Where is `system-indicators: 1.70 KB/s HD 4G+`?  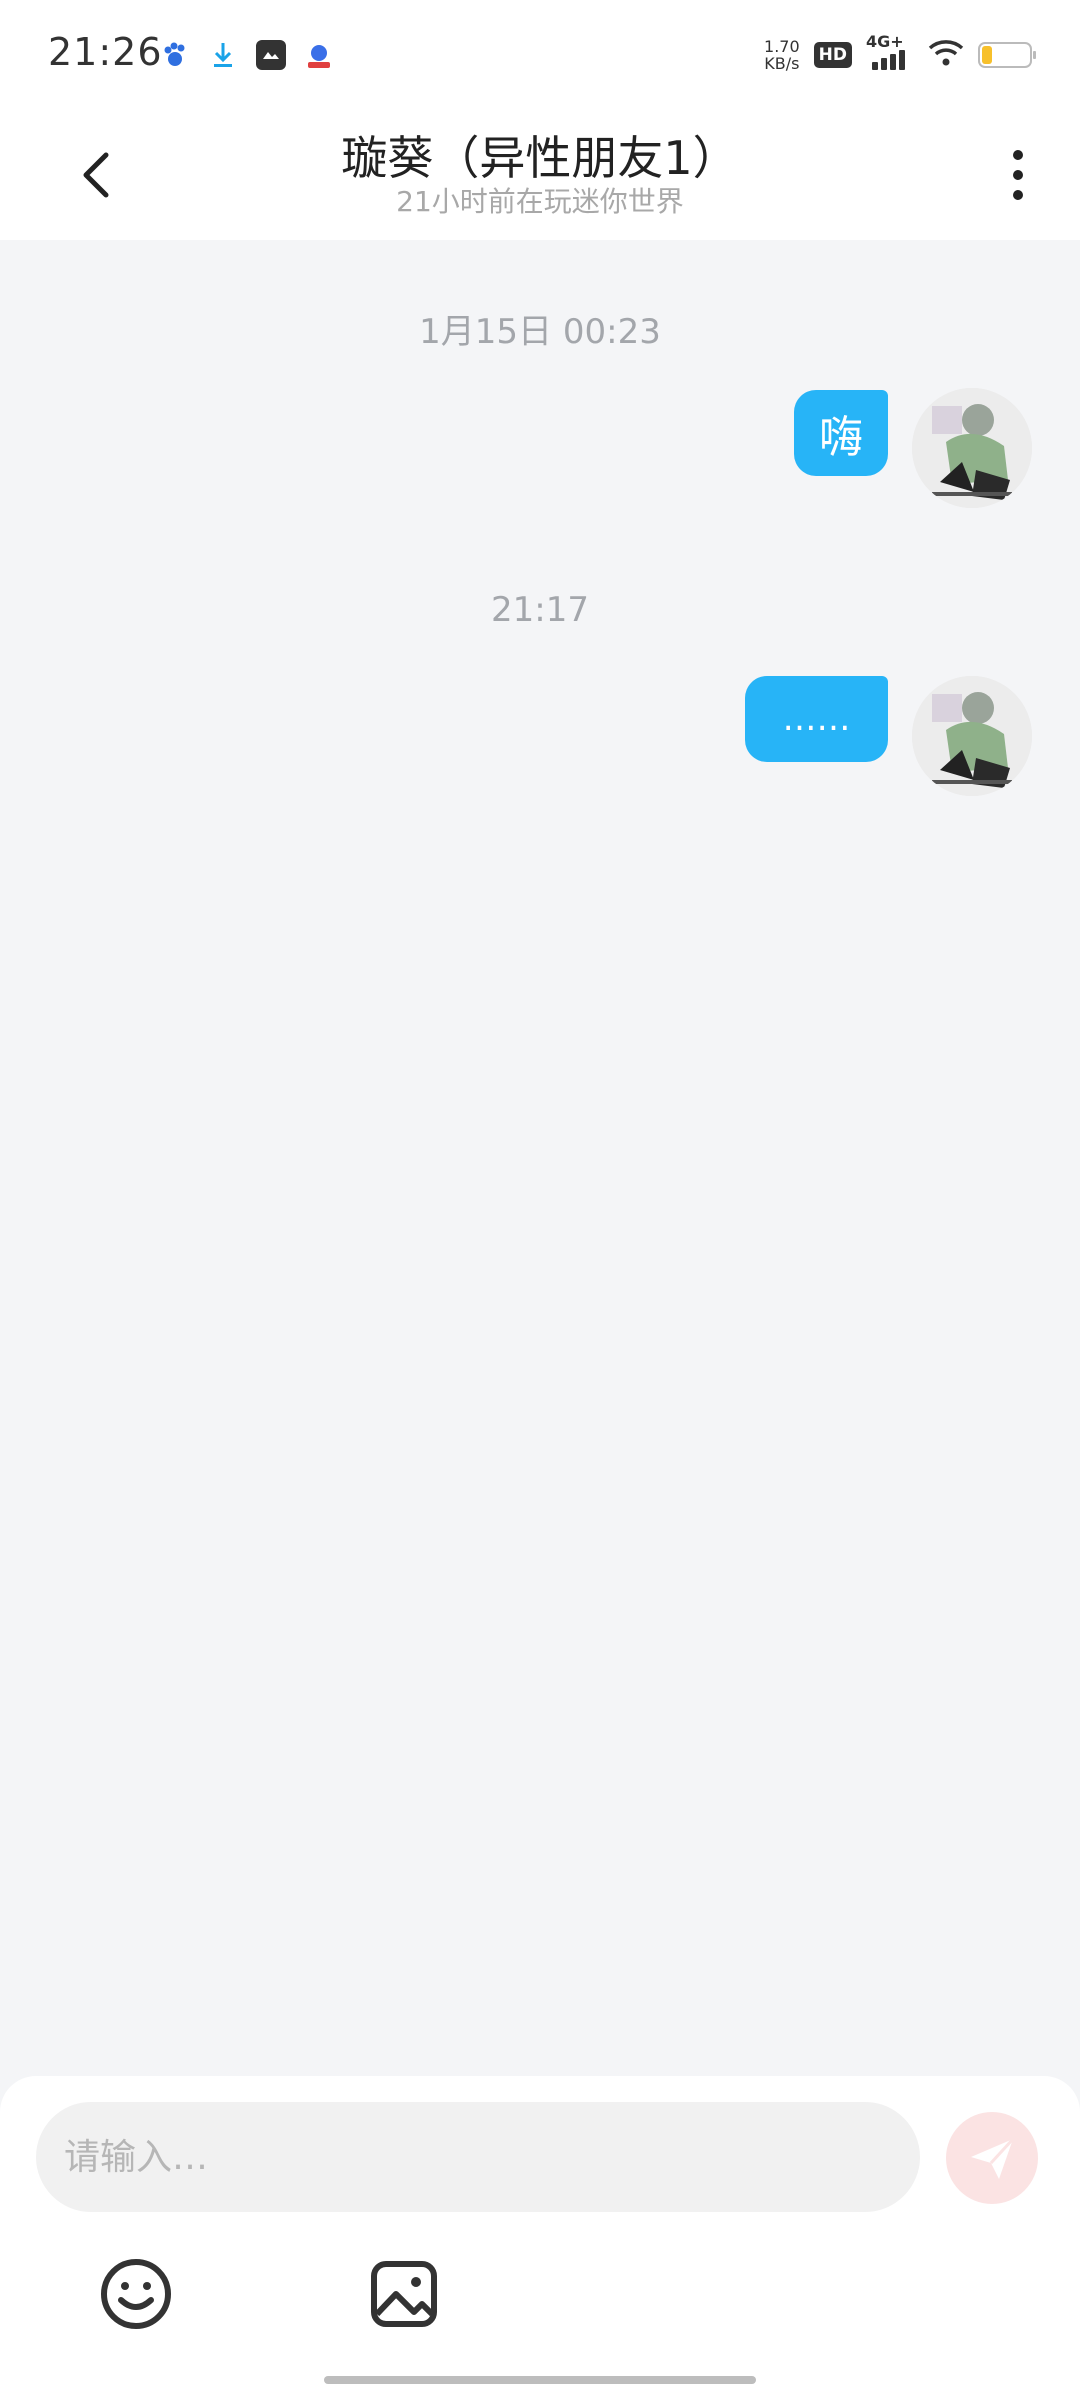
system-indicators: 1.70 KB/s HD 4G+ is located at coordinates (900, 52).